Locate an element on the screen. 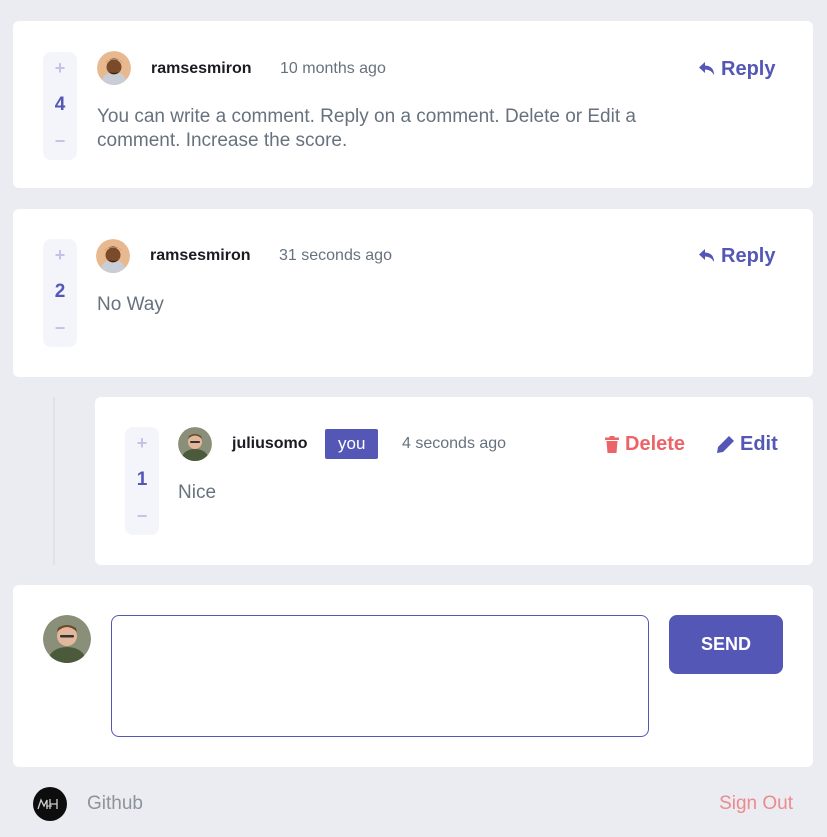 This screenshot has height=837, width=827. pencil-icon is located at coordinates (725, 444).